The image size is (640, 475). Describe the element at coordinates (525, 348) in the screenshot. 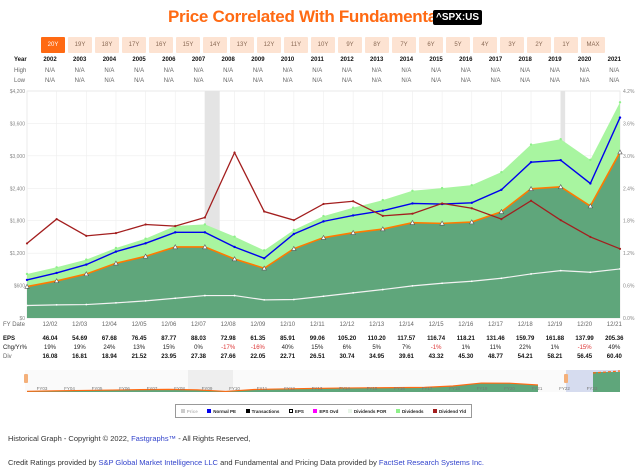

I see `chg-cell: 22%` at that location.